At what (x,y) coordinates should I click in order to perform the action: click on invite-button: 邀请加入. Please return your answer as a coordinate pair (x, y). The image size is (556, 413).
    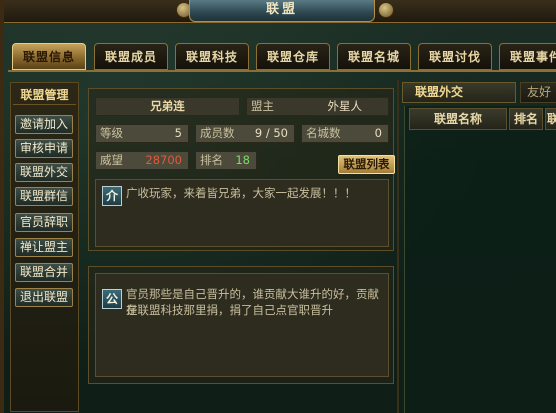
    Looking at the image, I should click on (44, 124).